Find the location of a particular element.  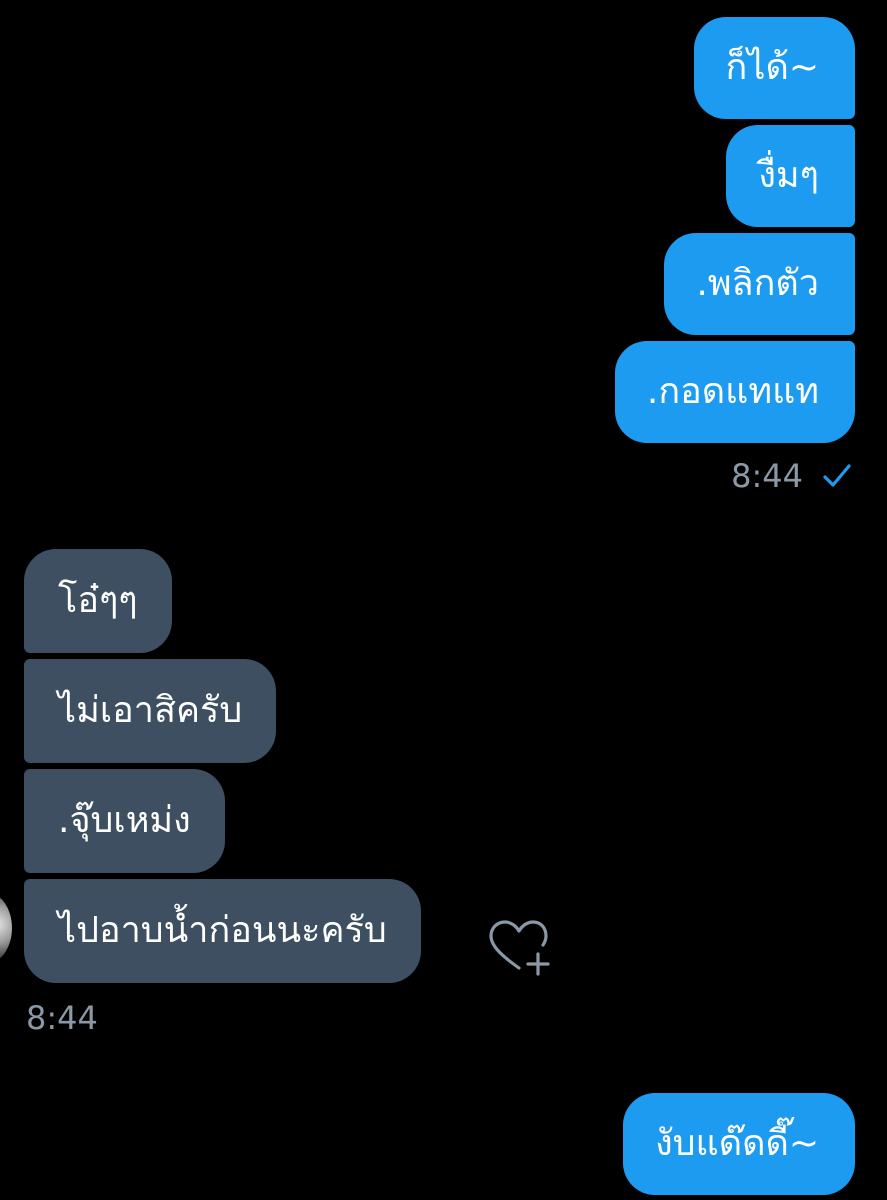

message-text: ไม่เอาสิครับ is located at coordinates (150, 710).